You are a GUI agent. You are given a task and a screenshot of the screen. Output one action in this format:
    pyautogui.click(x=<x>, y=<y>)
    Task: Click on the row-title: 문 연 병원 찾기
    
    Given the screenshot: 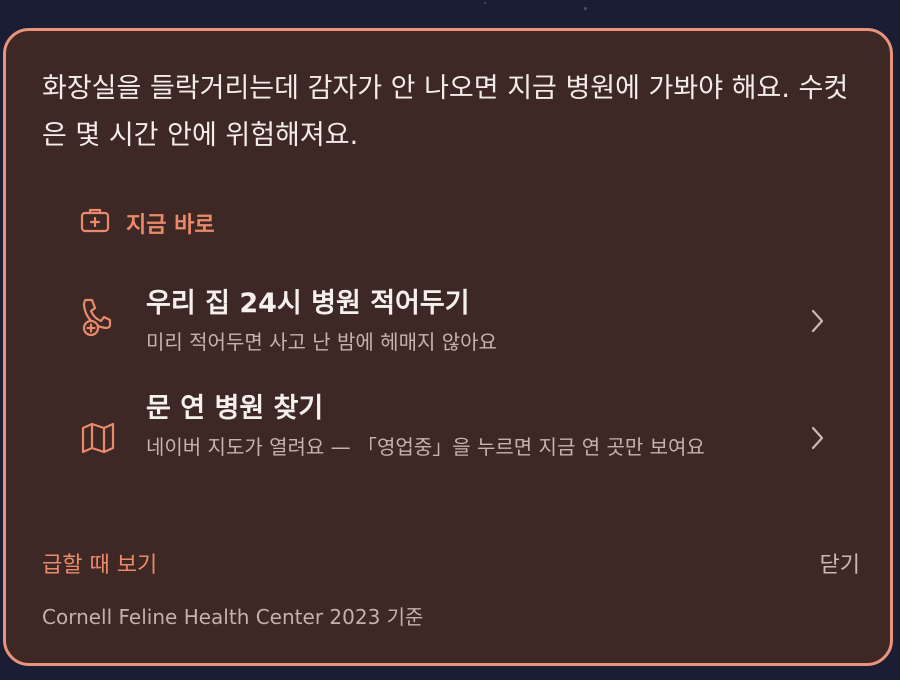 What is the action you would take?
    pyautogui.click(x=235, y=408)
    